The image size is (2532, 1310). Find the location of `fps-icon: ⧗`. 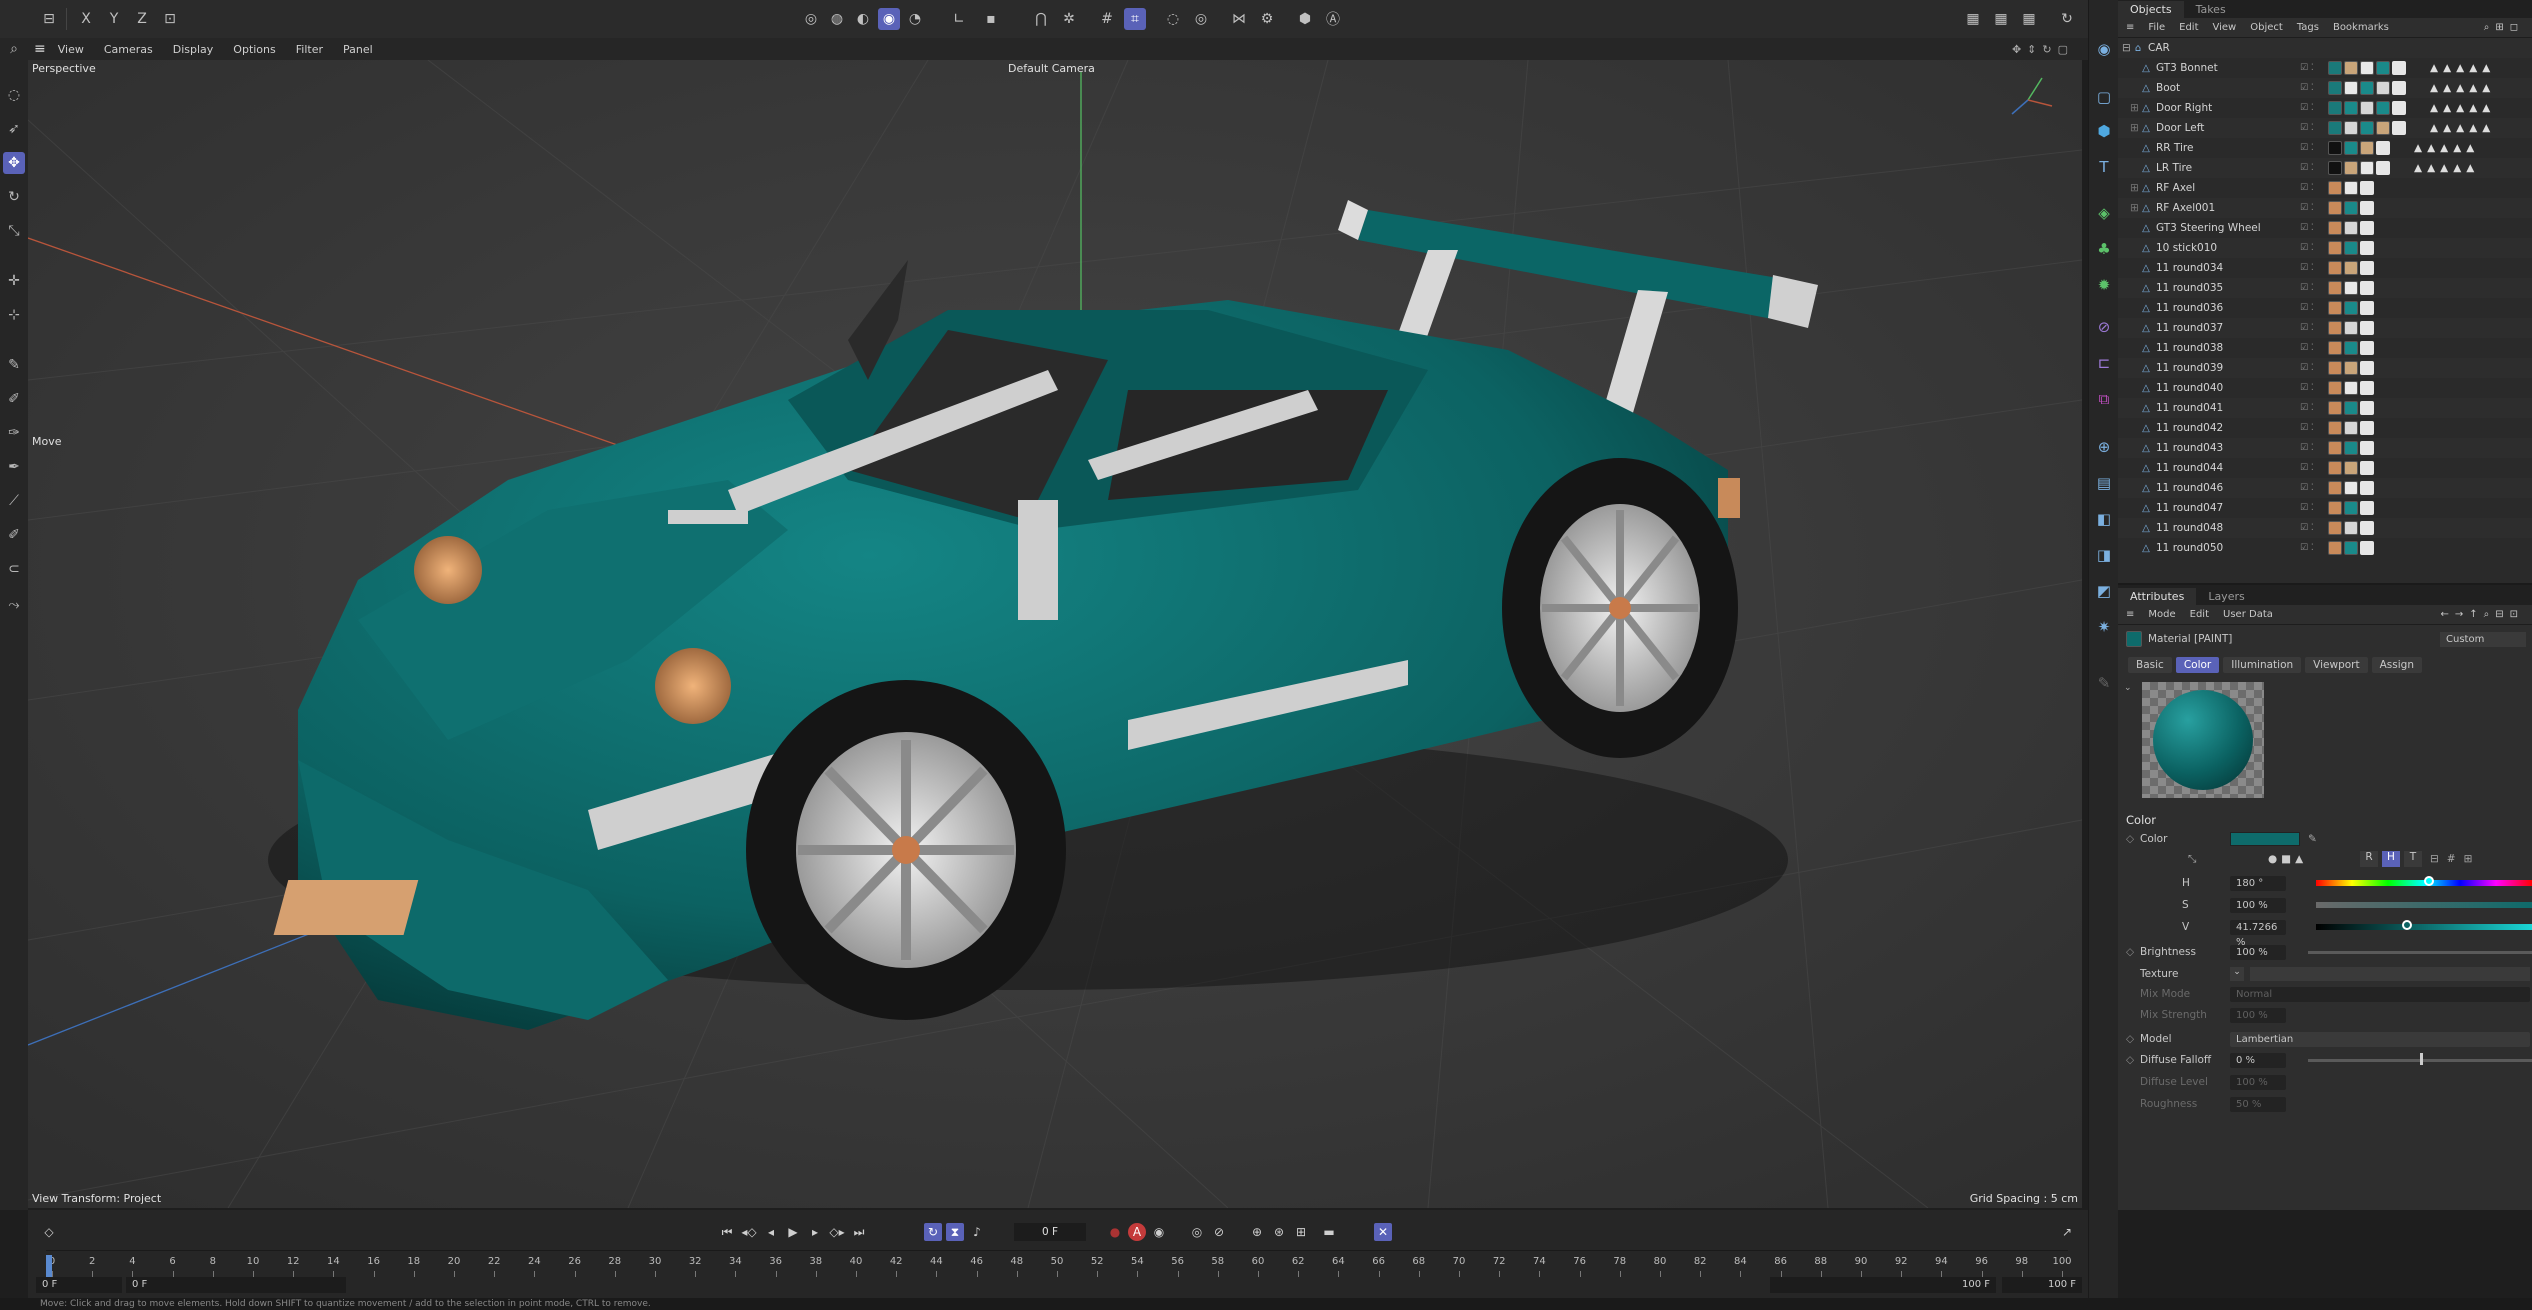

fps-icon: ⧗ is located at coordinates (955, 1232).